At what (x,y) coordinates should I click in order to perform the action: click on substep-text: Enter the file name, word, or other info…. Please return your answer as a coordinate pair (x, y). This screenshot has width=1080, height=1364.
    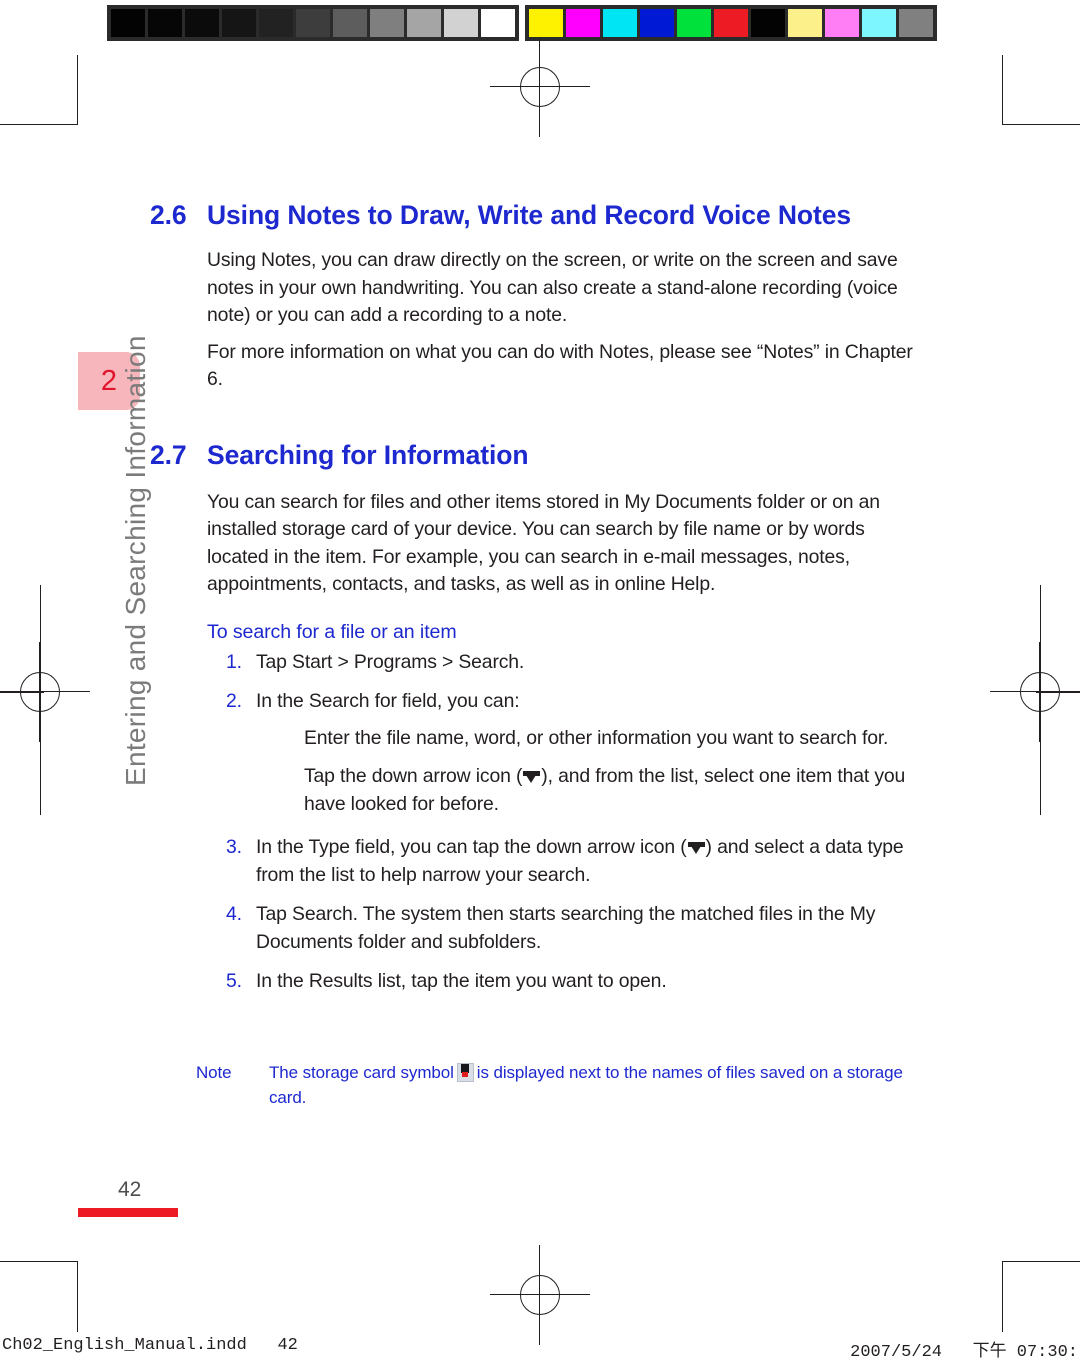
    Looking at the image, I should click on (596, 737).